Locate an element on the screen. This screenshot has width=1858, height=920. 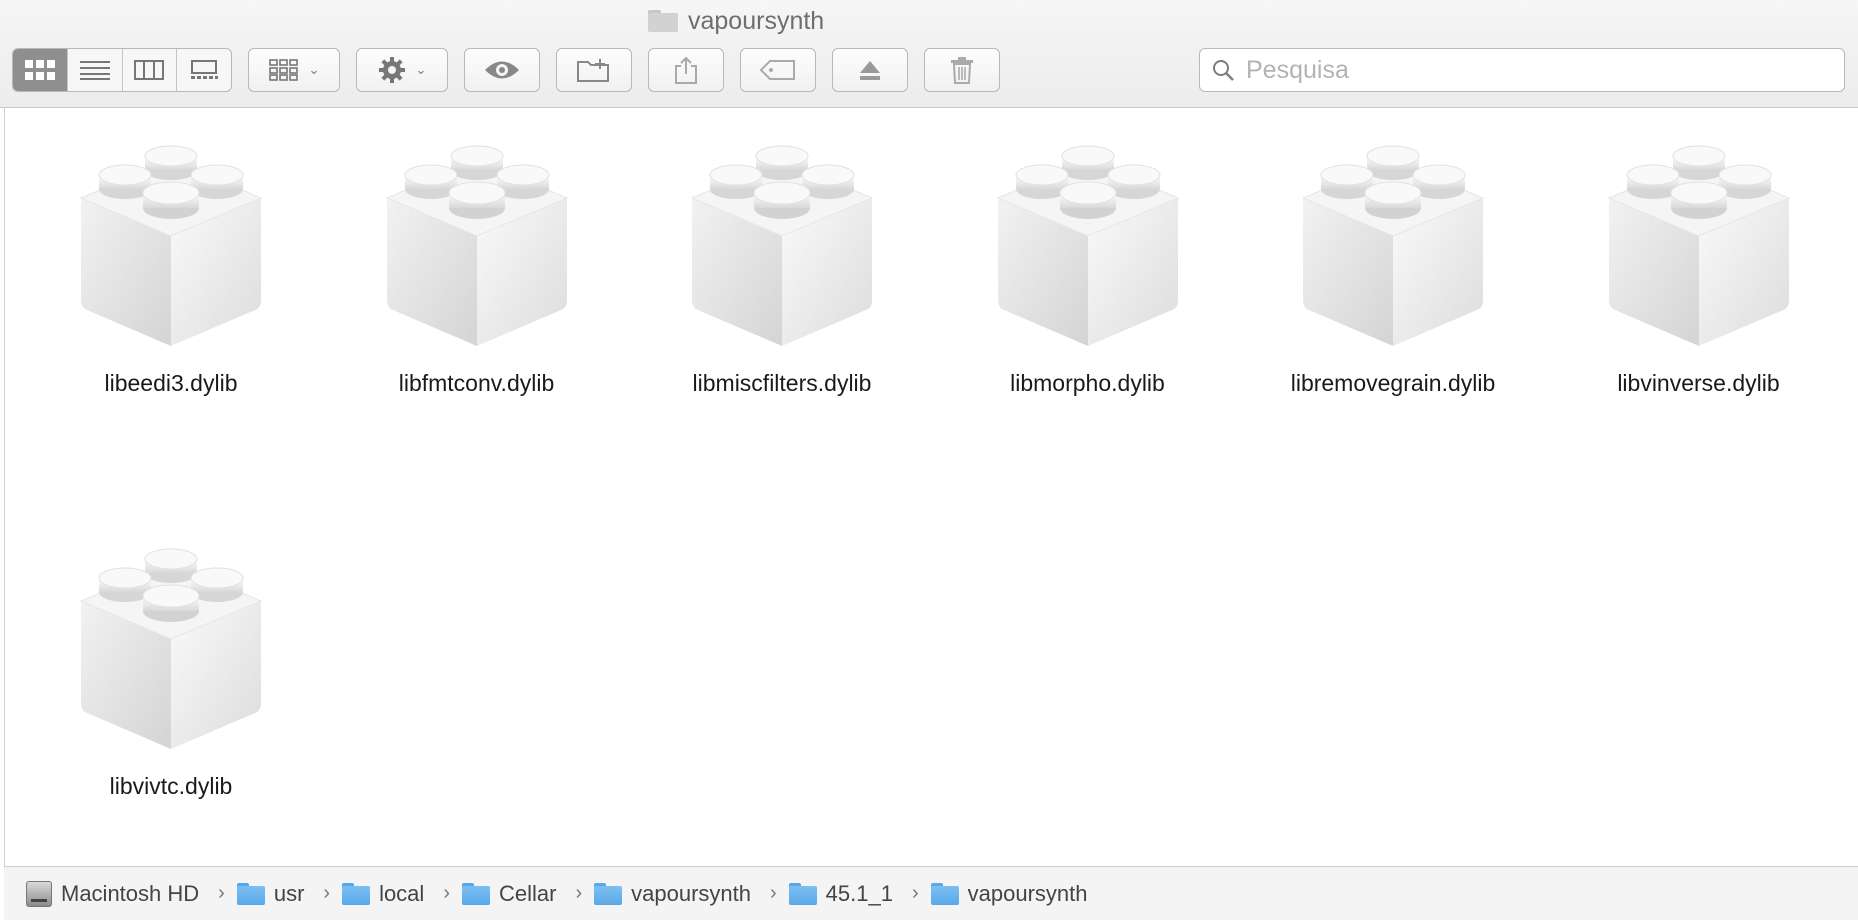
toolbar: vapoursynth ⌄ ⌄ is located at coordinates (929, 54).